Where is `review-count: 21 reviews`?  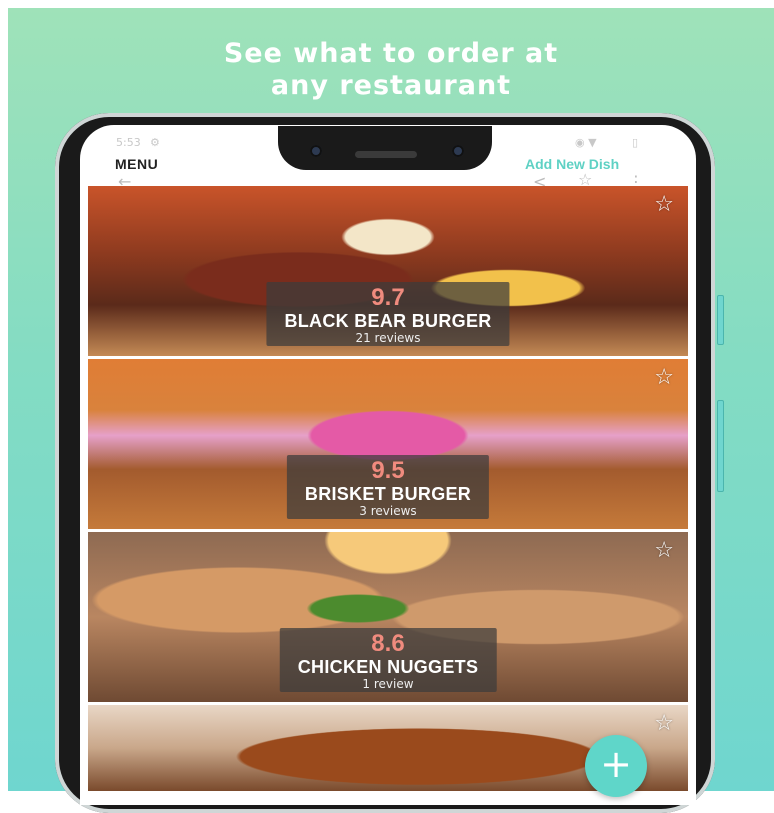 review-count: 21 reviews is located at coordinates (388, 338).